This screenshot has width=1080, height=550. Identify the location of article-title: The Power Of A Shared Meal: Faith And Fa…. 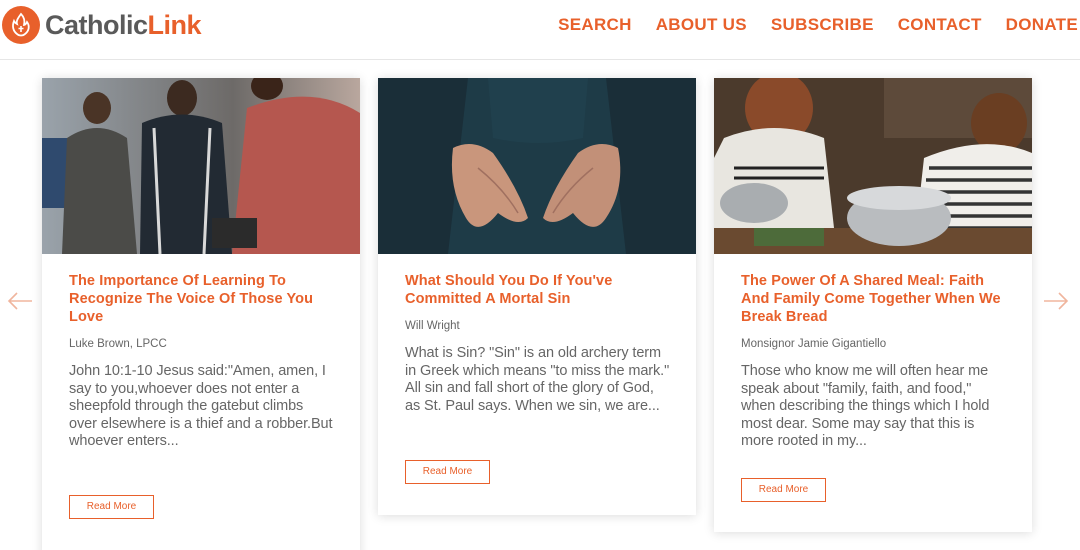
(873, 299).